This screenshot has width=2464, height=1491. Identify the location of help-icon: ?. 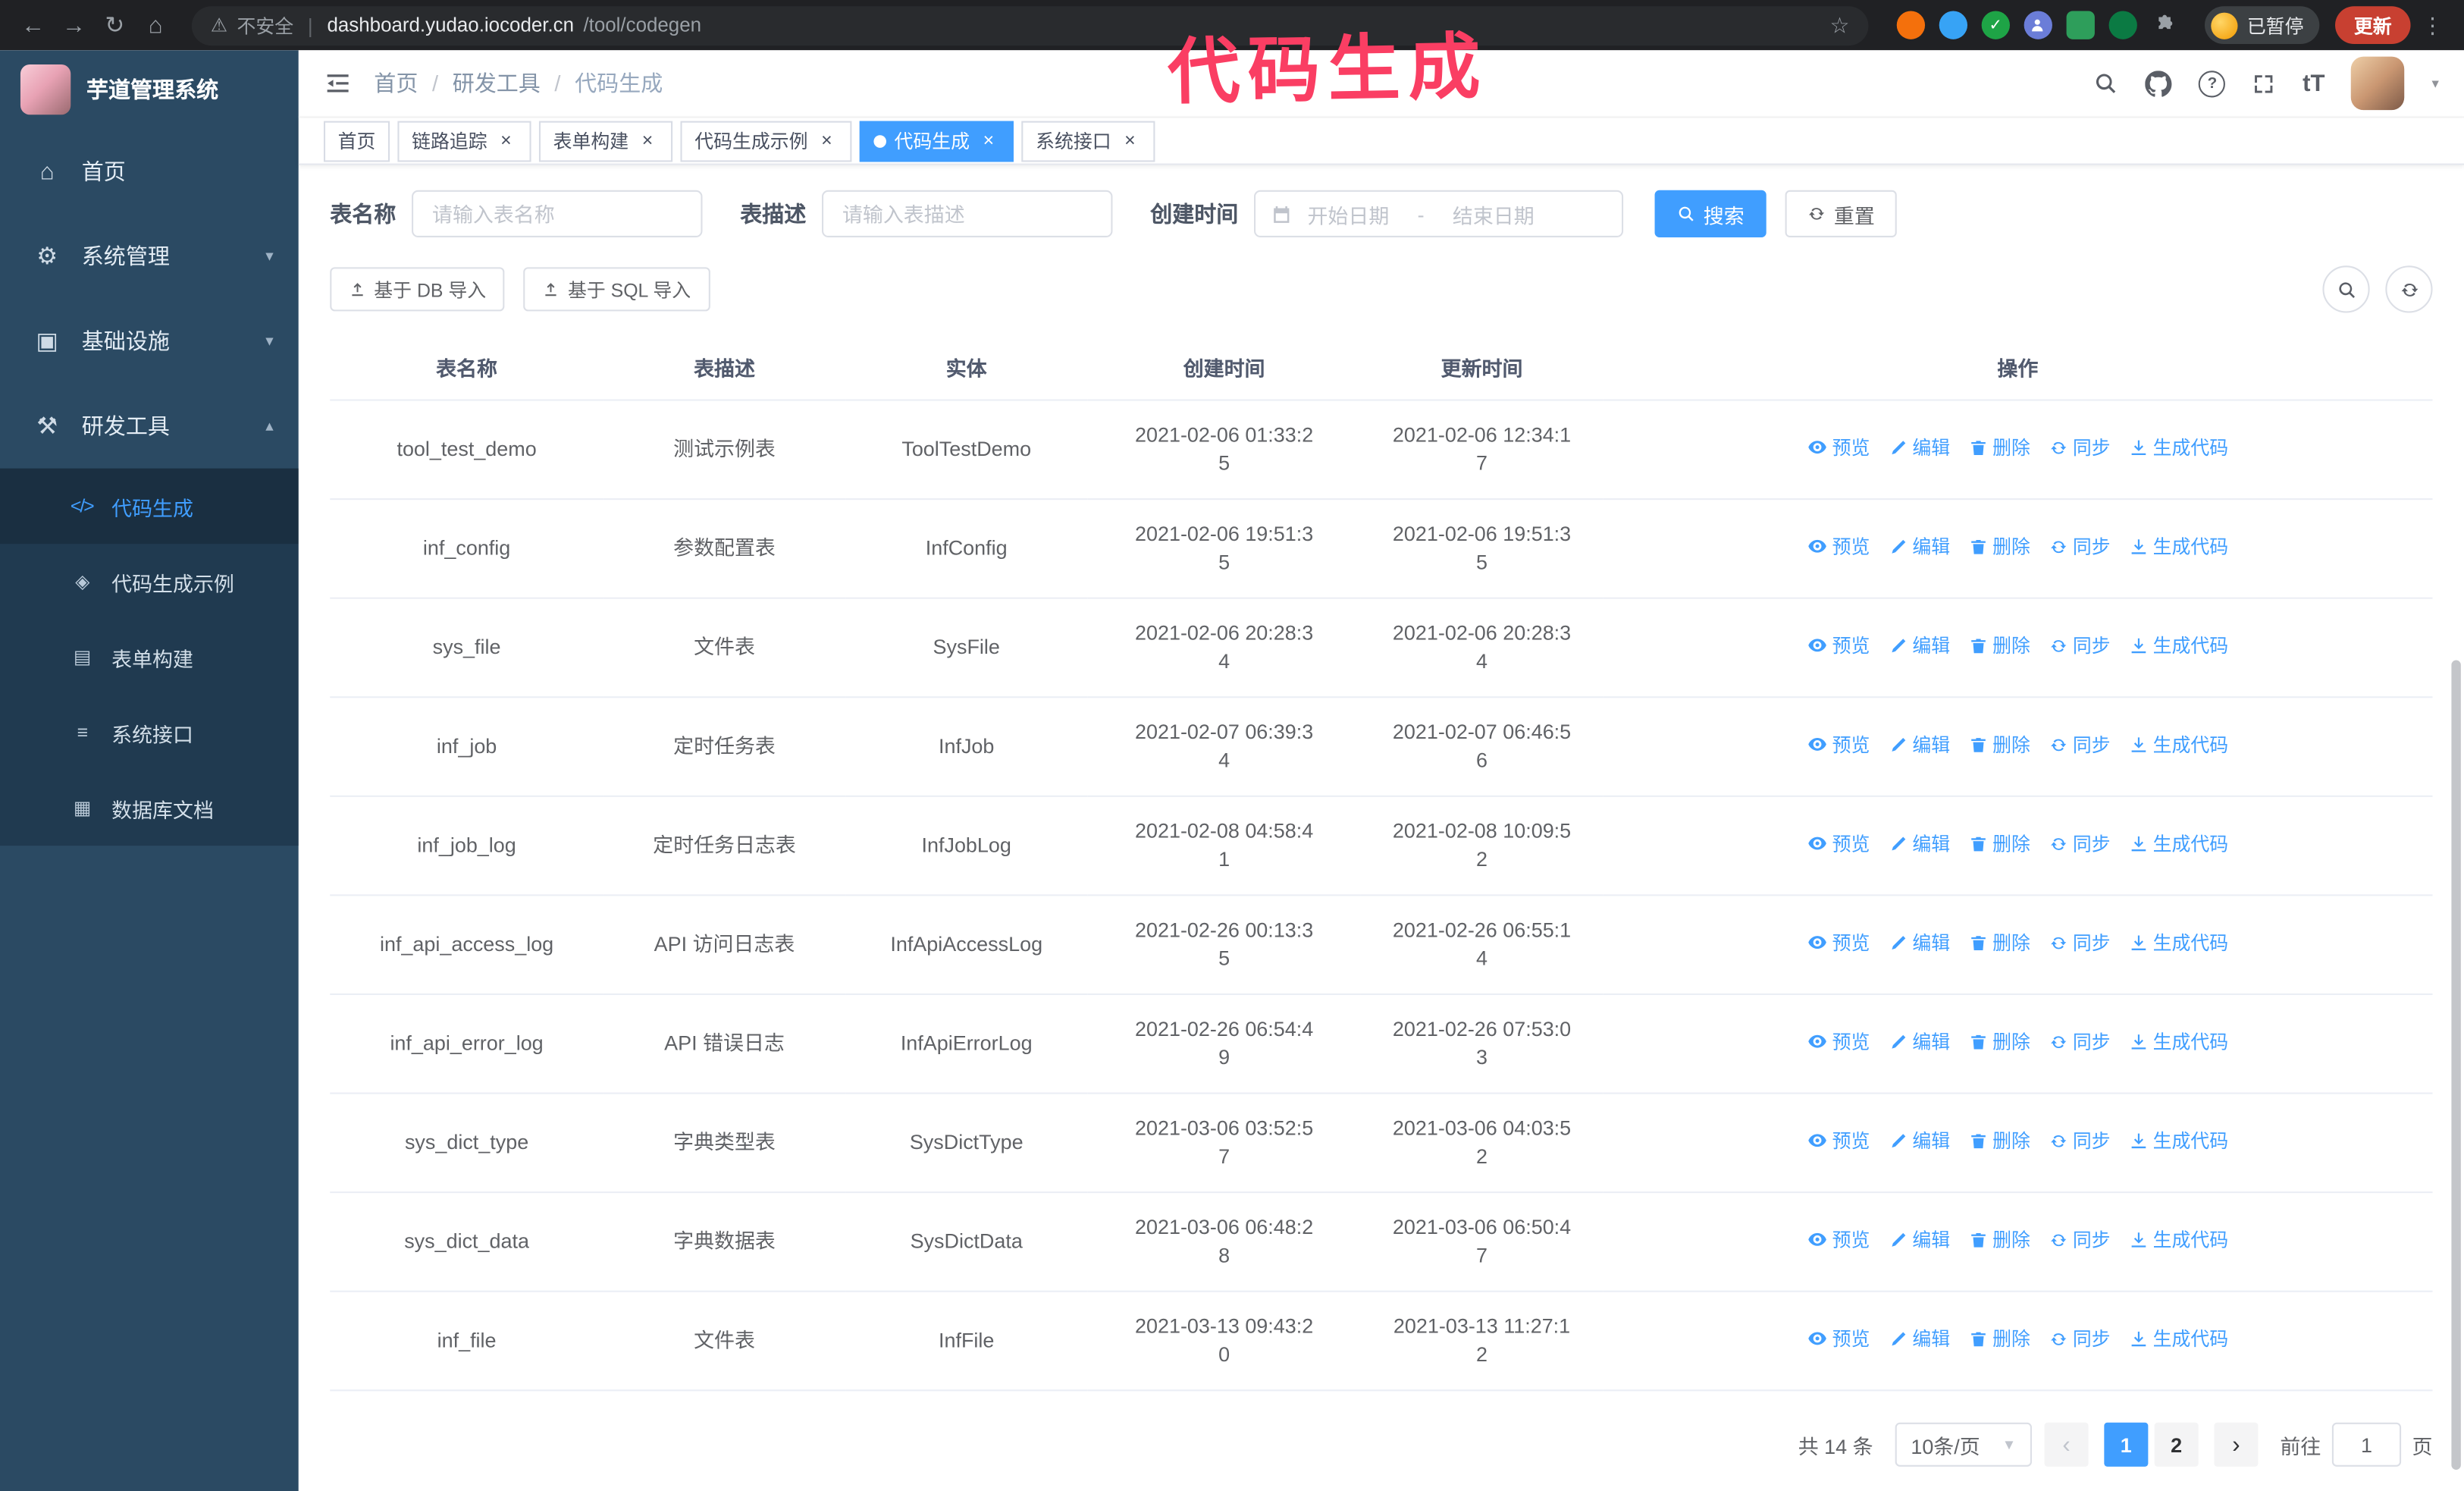
(2213, 83).